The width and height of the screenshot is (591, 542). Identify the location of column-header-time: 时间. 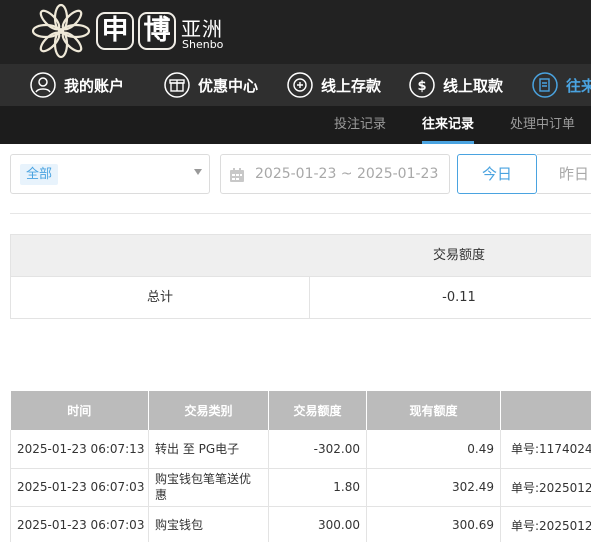
(79, 410).